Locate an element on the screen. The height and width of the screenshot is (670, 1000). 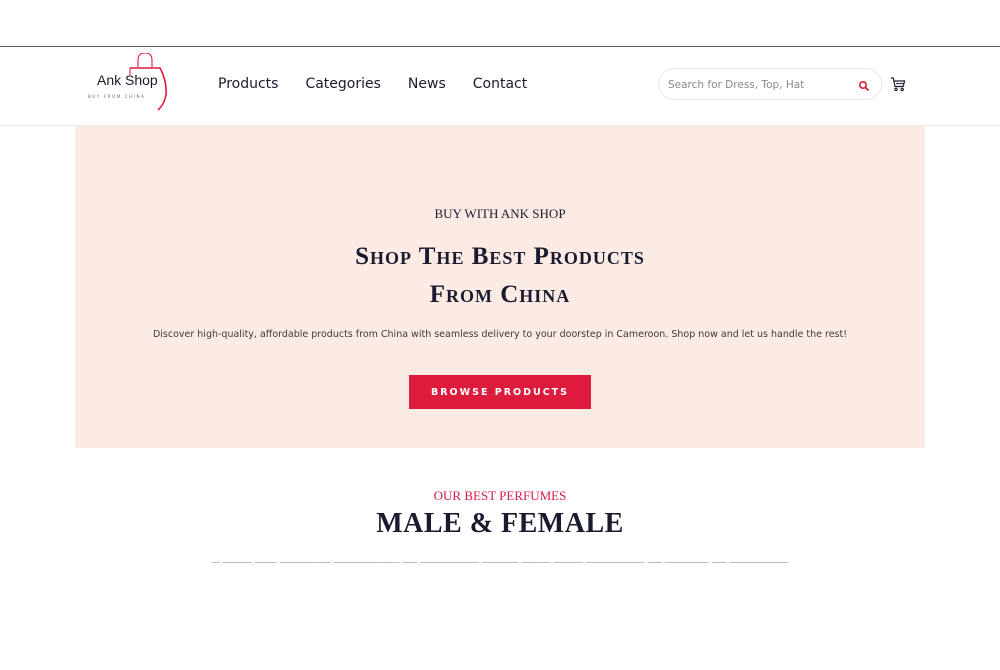
hero-title: Shop The Best Products From China is located at coordinates (500, 276).